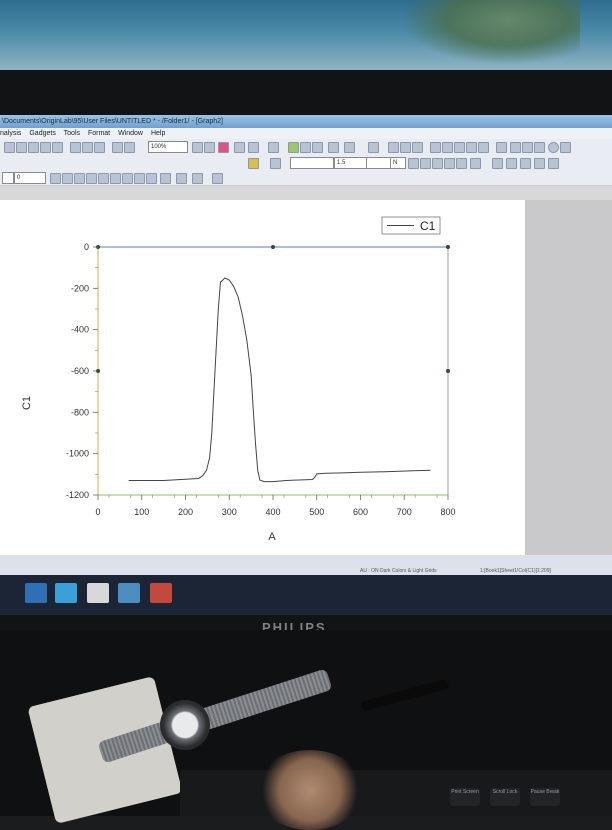 Image resolution: width=612 pixels, height=830 pixels. I want to click on line-width-select: 1.5, so click(351, 163).